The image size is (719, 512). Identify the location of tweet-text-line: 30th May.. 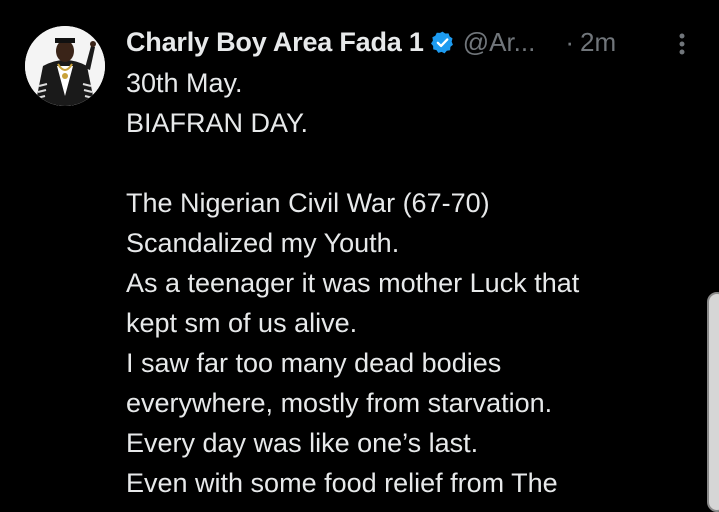
(184, 83).